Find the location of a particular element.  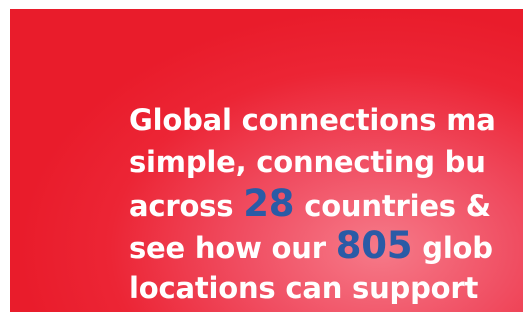

headline-line-1: Global connections ma is located at coordinates (312, 120).